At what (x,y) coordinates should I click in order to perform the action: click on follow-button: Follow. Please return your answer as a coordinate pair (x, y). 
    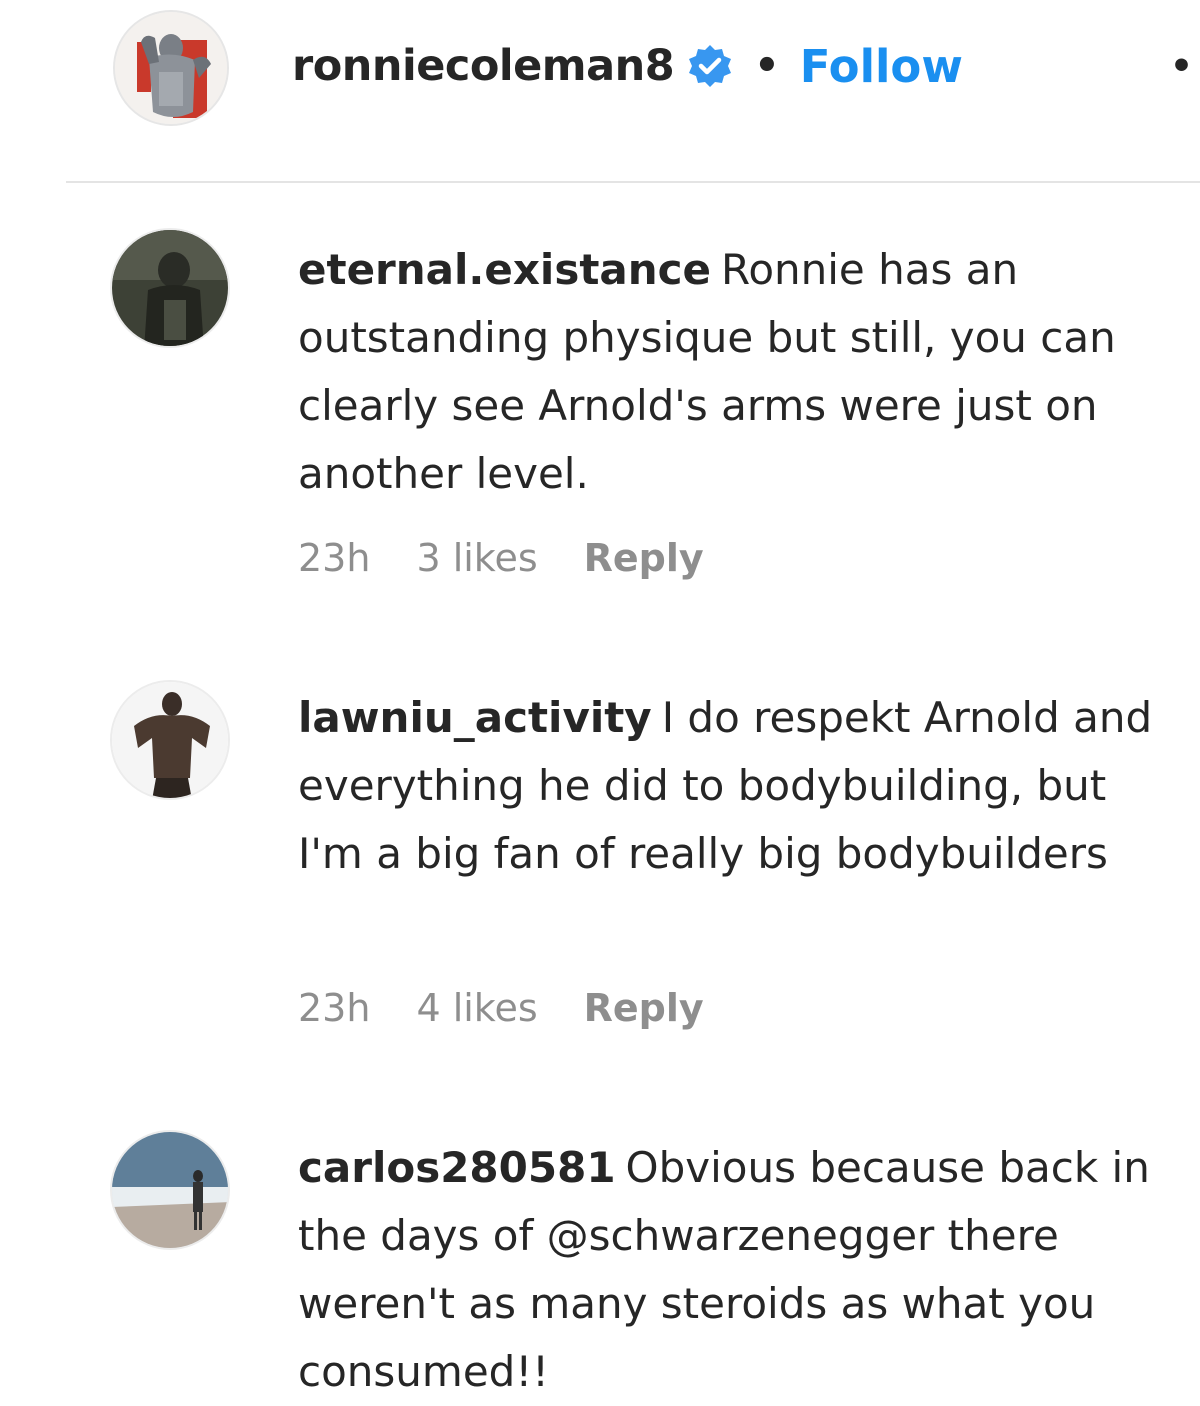
    Looking at the image, I should click on (881, 66).